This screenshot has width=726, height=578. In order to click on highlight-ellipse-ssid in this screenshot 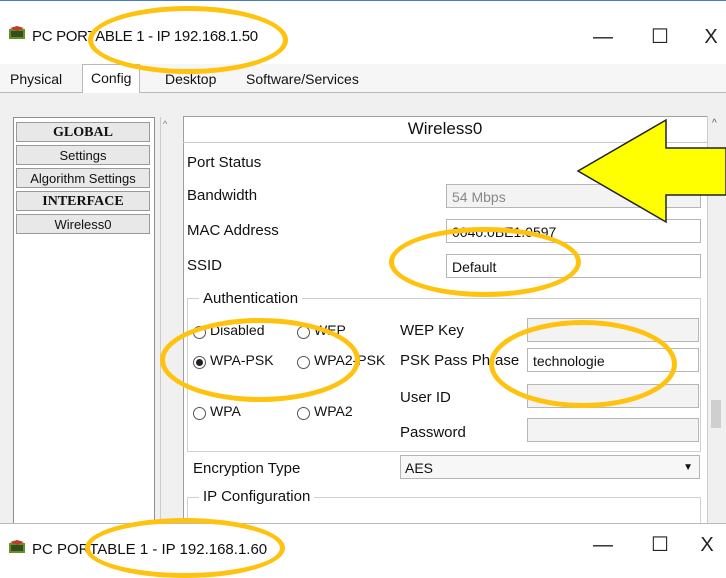, I will do `click(485, 262)`.